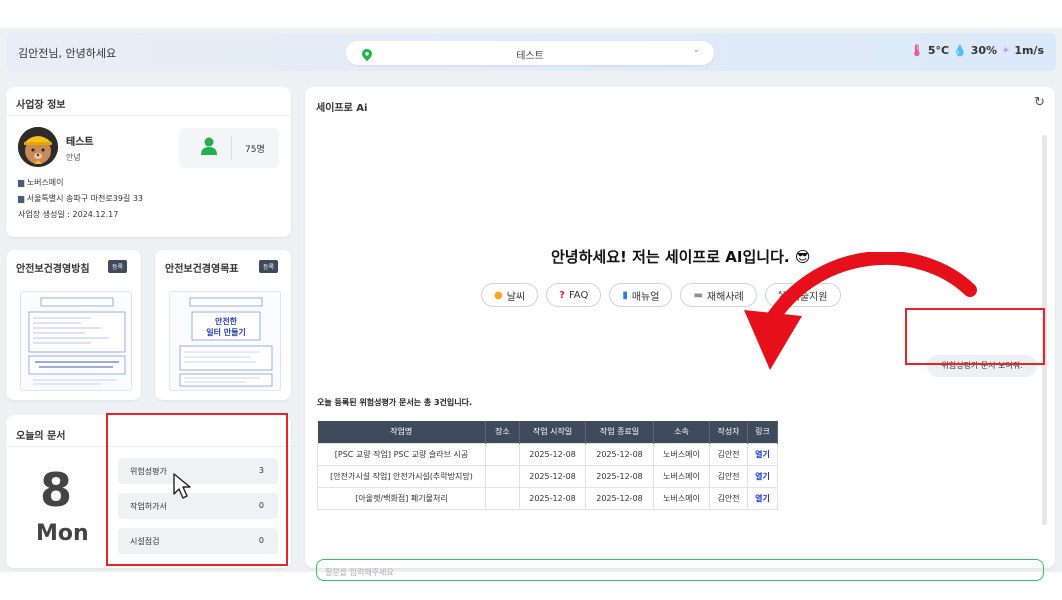 This screenshot has height=600, width=1062. I want to click on goal-thumb-text: 안전한, so click(226, 321).